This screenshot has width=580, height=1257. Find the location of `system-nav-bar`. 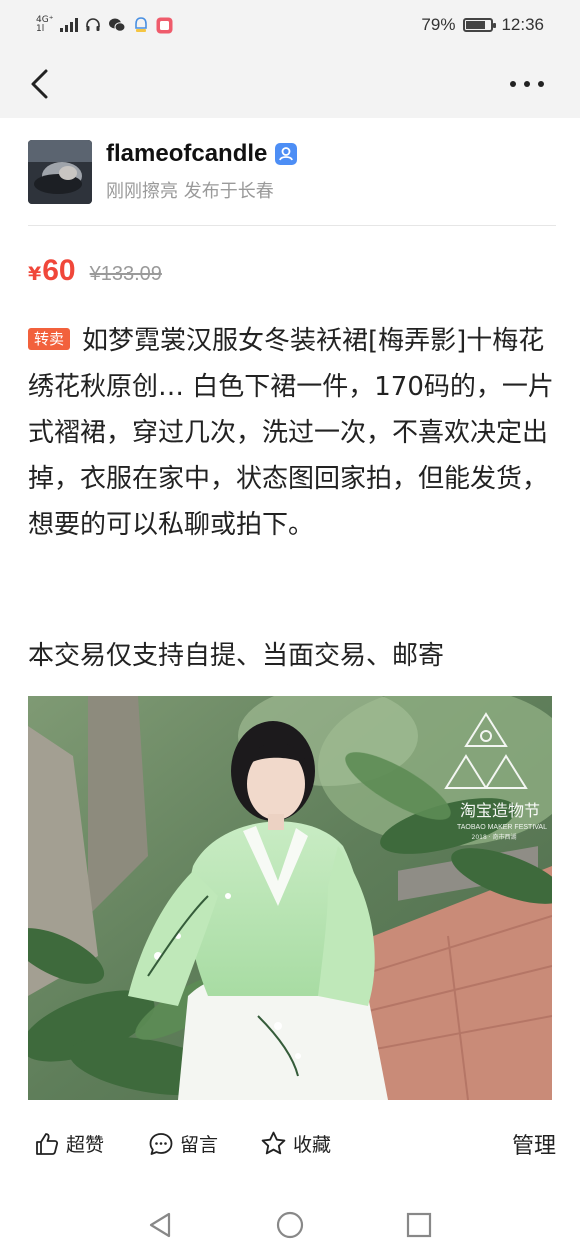

system-nav-bar is located at coordinates (290, 1223).